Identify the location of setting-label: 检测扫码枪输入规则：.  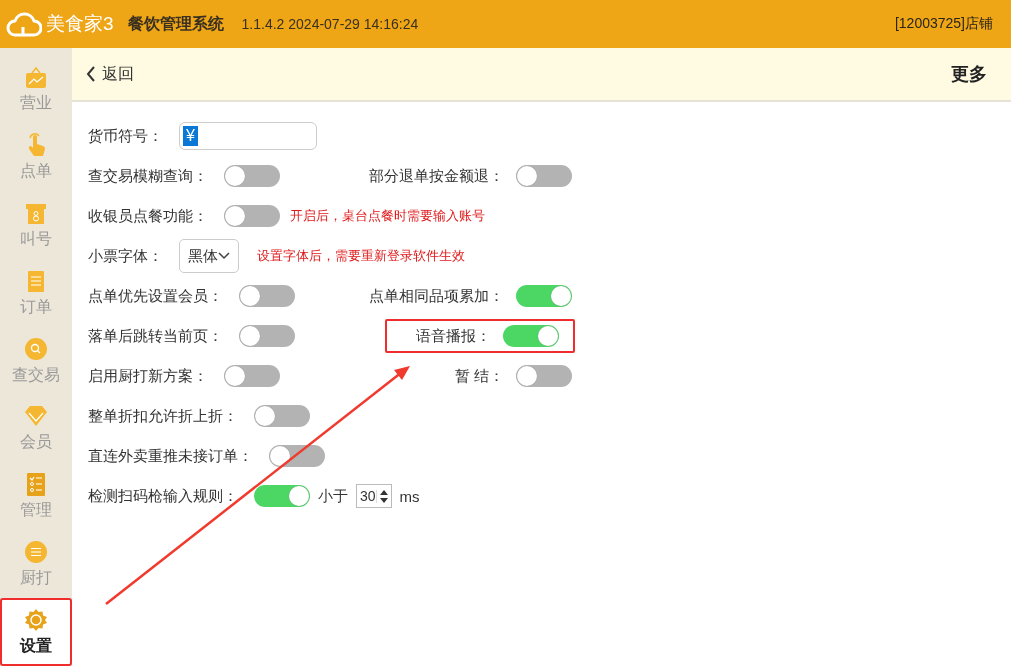
(163, 496).